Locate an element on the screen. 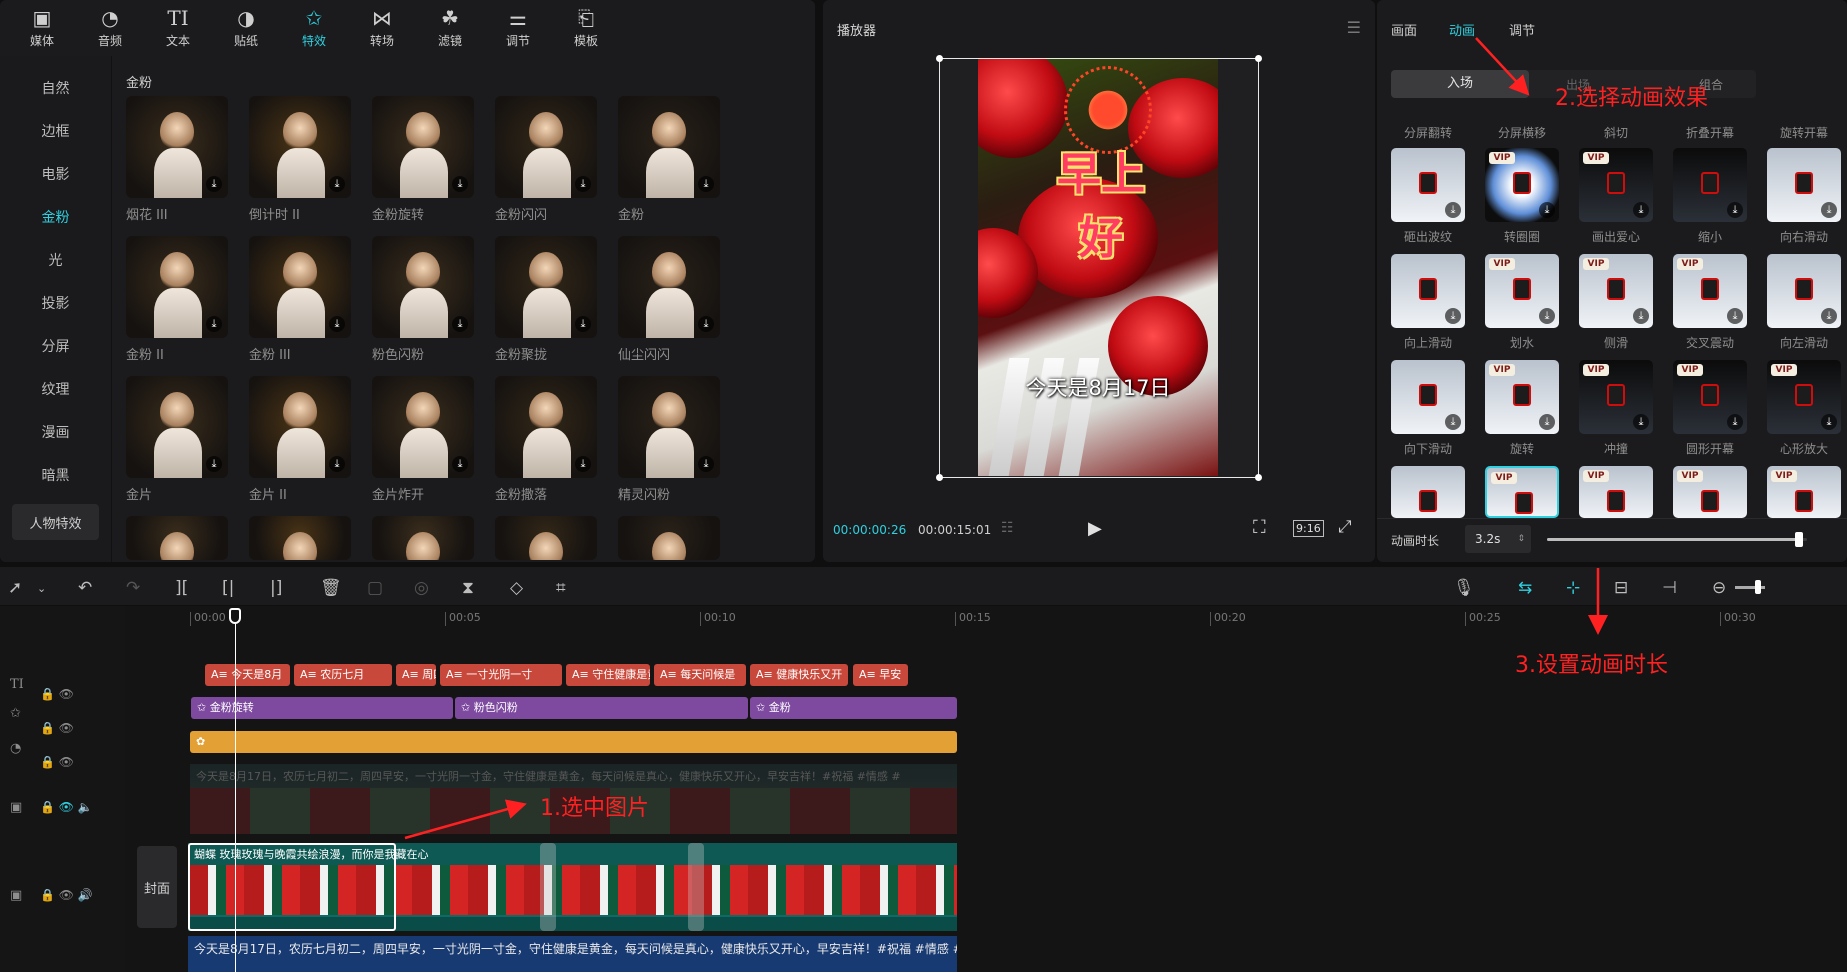 Image resolution: width=1847 pixels, height=972 pixels. arrow-step1 is located at coordinates (465, 819).